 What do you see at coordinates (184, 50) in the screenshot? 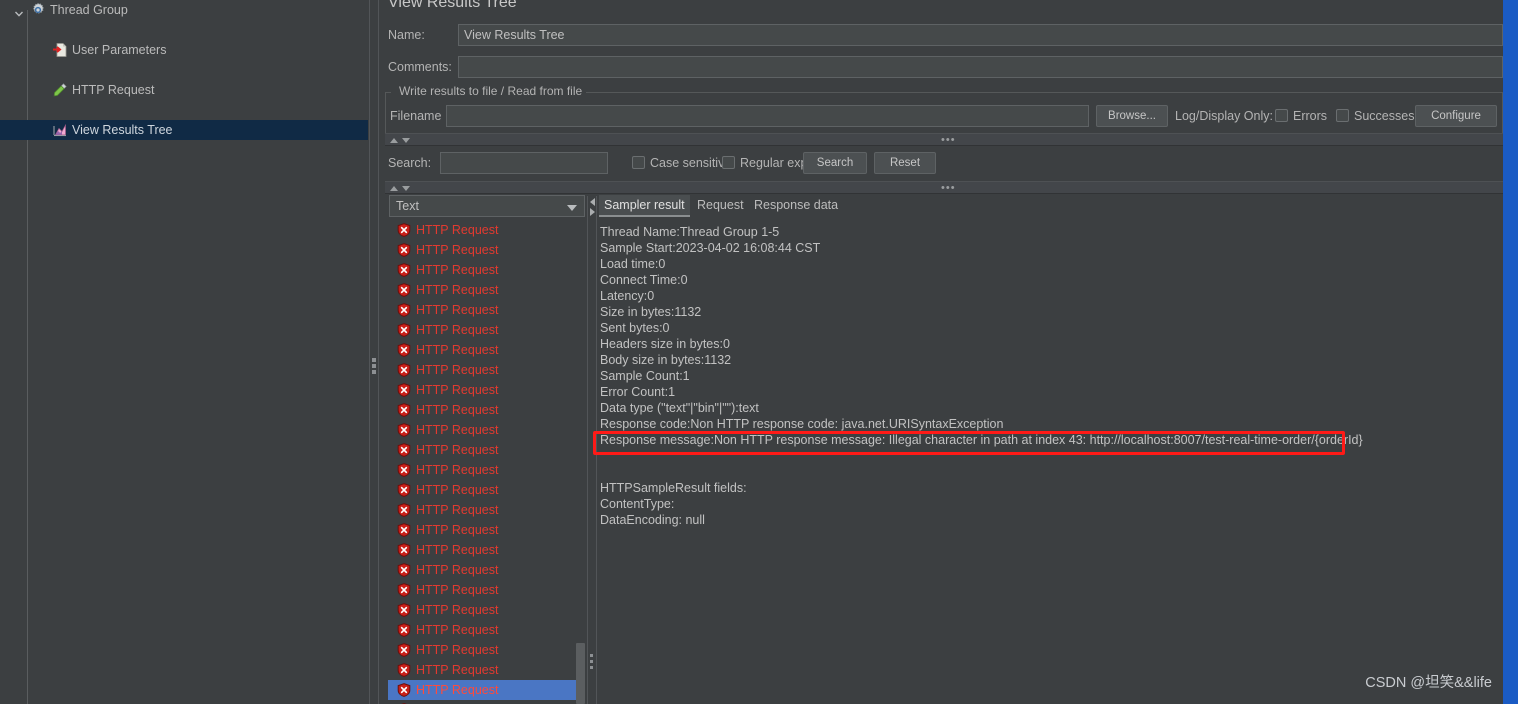
I see `tree-item-user-parameters: User Parameters` at bounding box center [184, 50].